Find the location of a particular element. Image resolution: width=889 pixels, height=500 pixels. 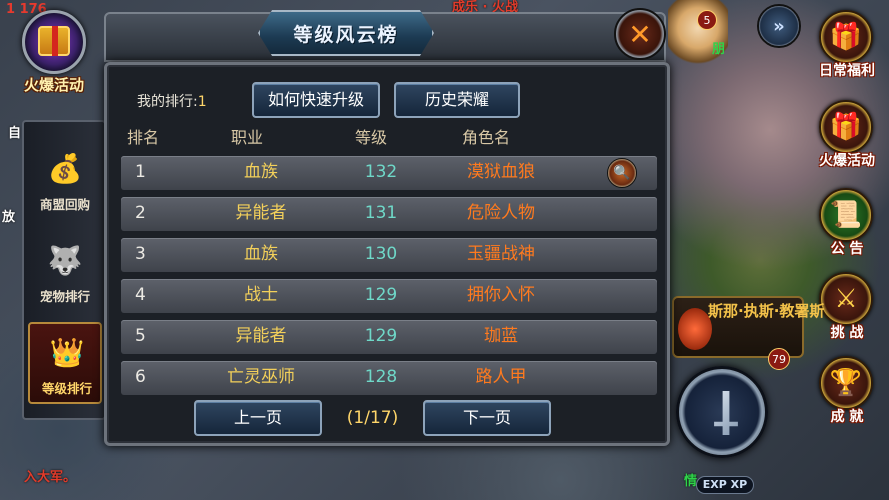

ranking-row: 2 异能者 131 危险人物 is located at coordinates (389, 214).